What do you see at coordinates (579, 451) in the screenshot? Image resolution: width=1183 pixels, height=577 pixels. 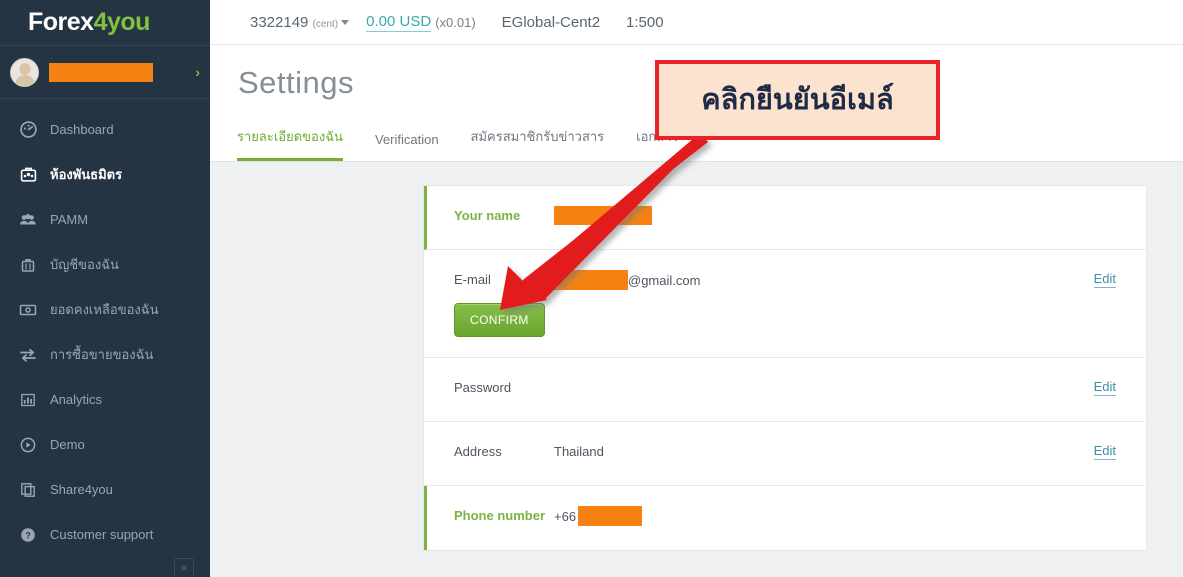 I see `address-value: Thailand` at bounding box center [579, 451].